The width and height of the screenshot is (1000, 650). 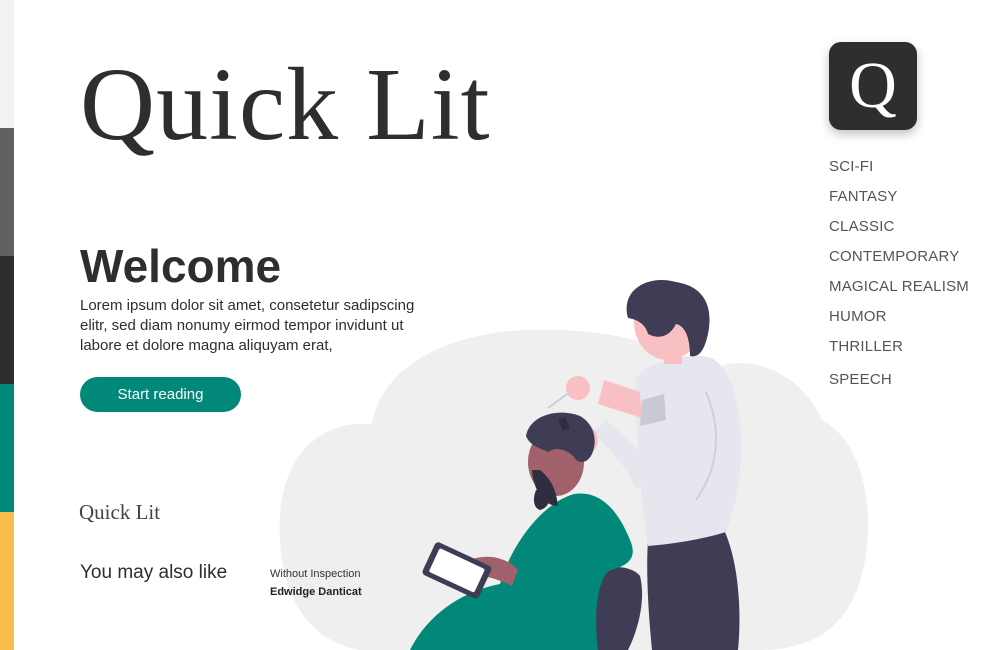 I want to click on genre-link-speech: SPEECH, so click(x=899, y=384).